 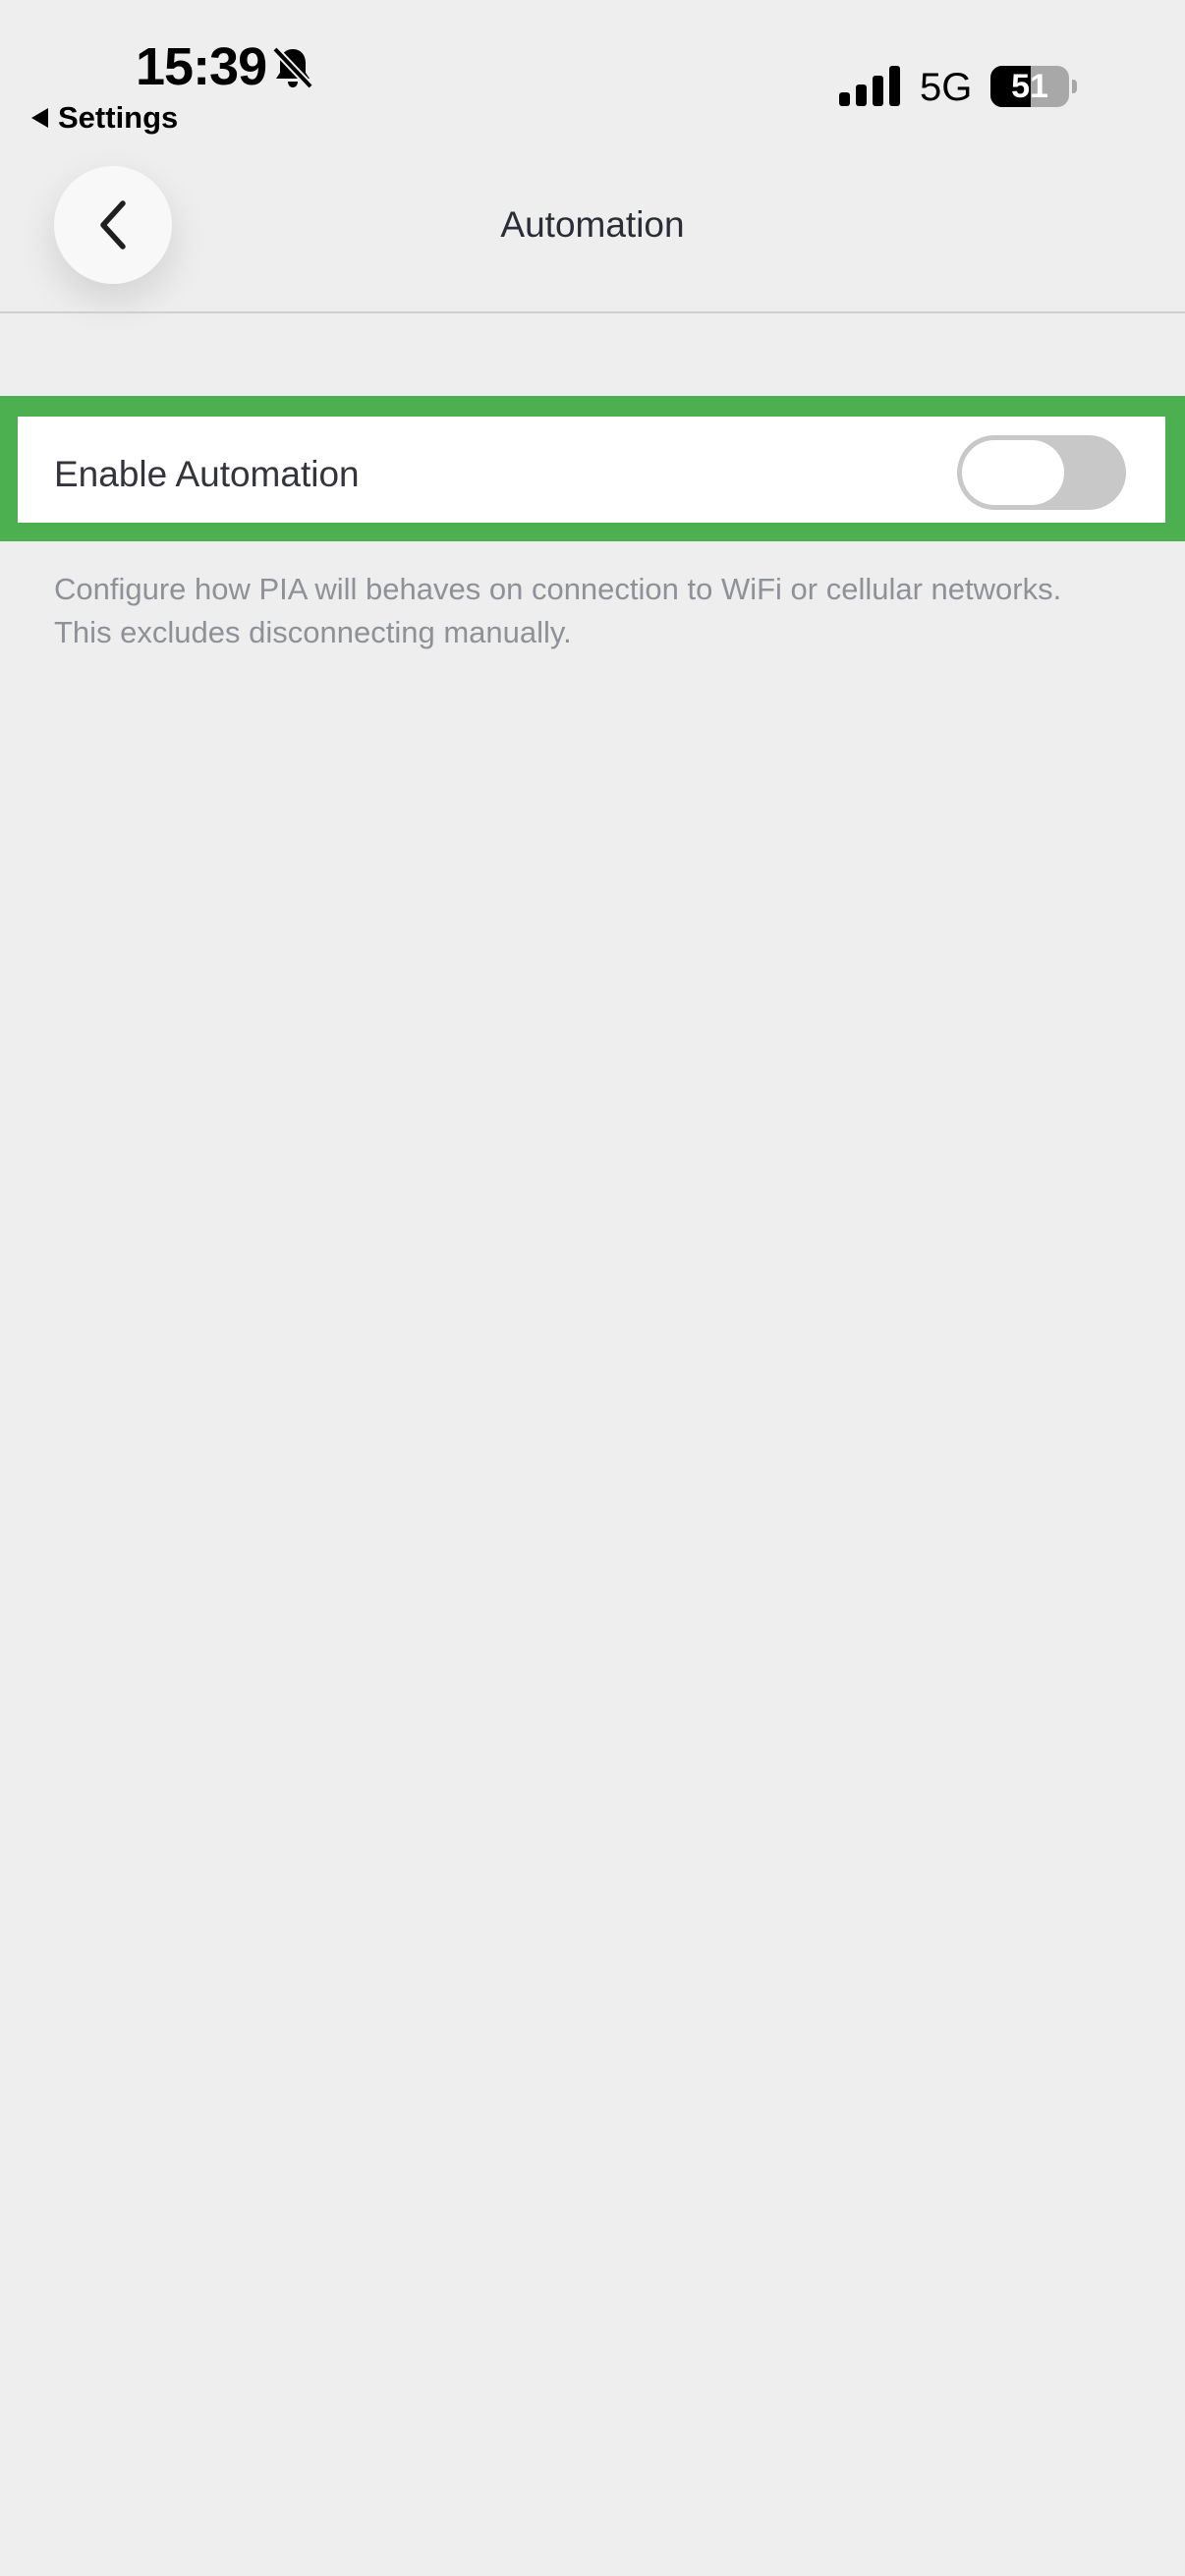 I want to click on back-to-settings-link: Settings, so click(x=105, y=118).